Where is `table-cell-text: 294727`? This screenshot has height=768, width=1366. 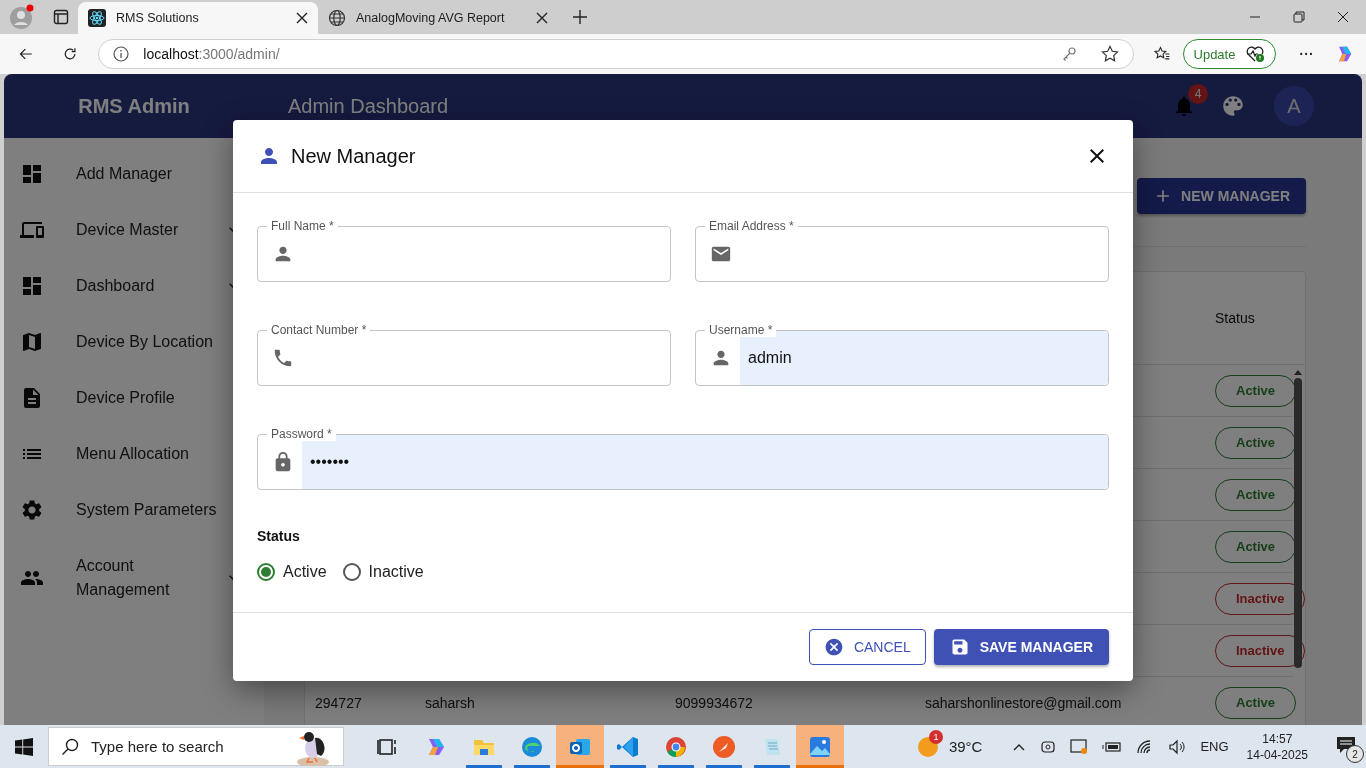
table-cell-text: 294727 is located at coordinates (338, 702).